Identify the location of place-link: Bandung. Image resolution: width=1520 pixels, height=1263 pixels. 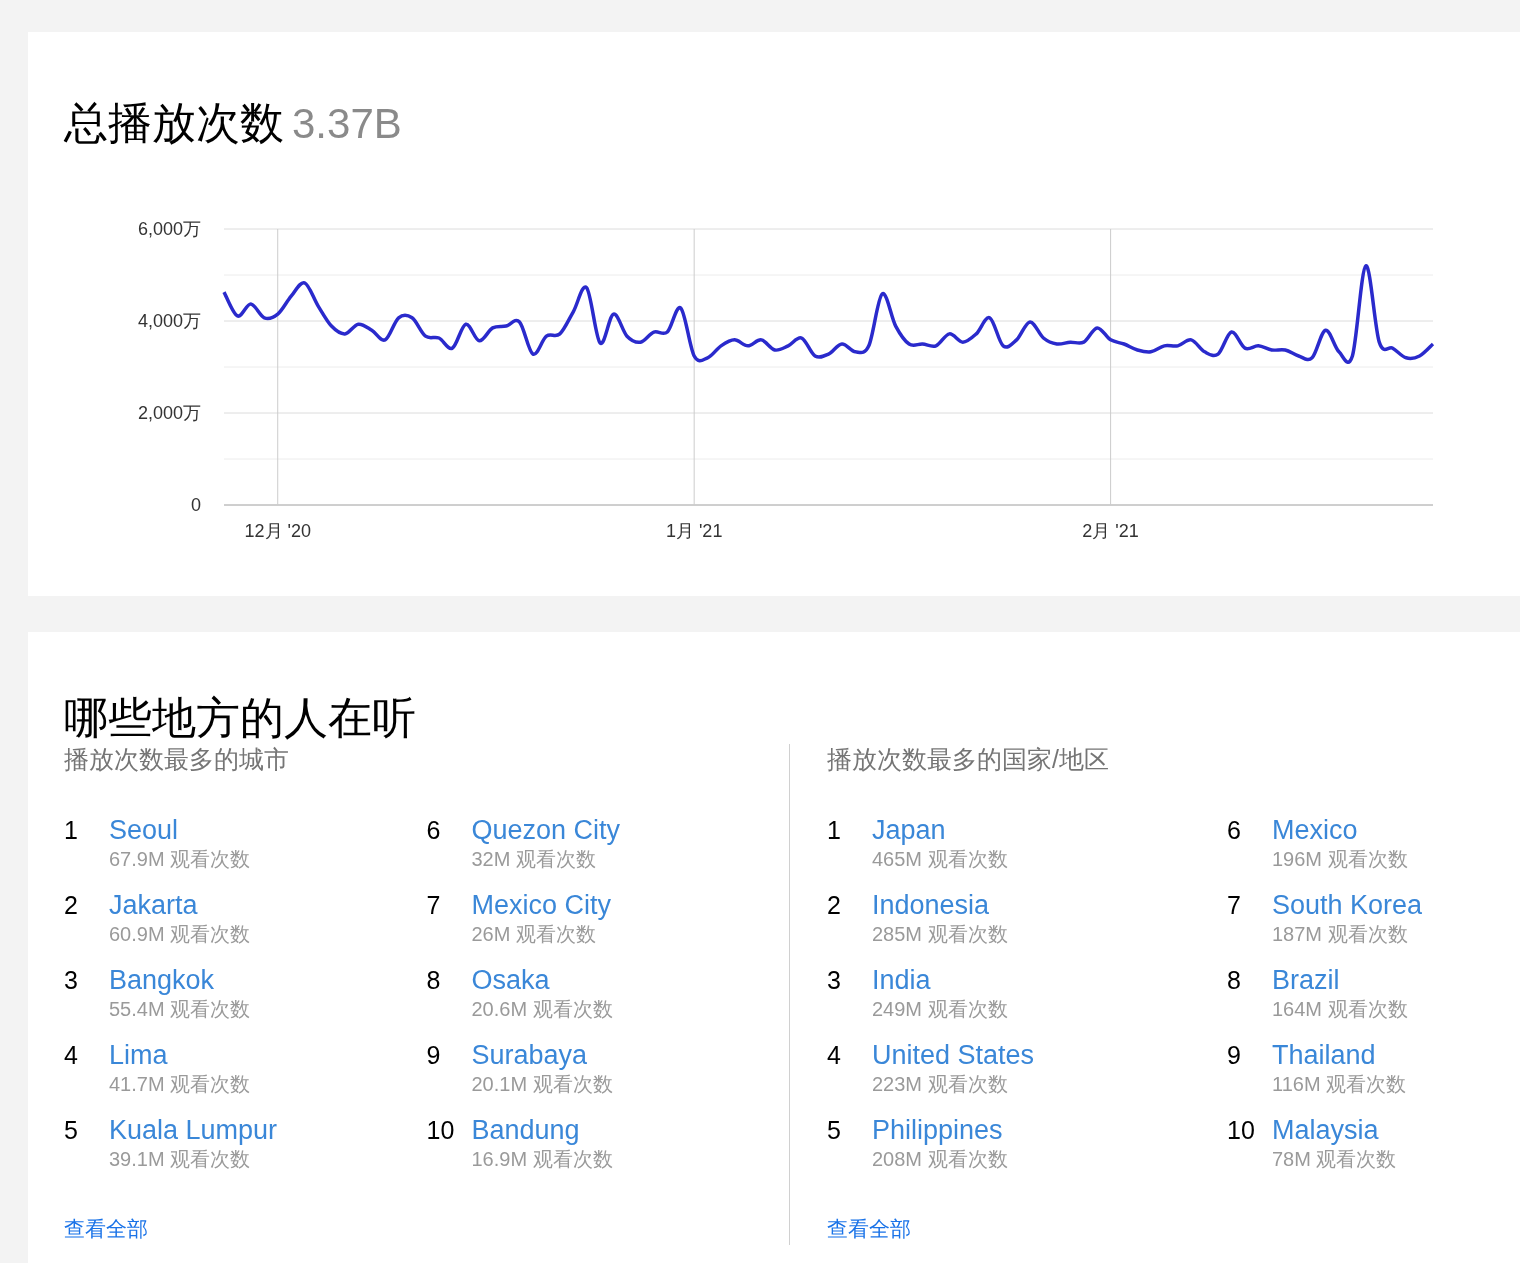
(542, 1130).